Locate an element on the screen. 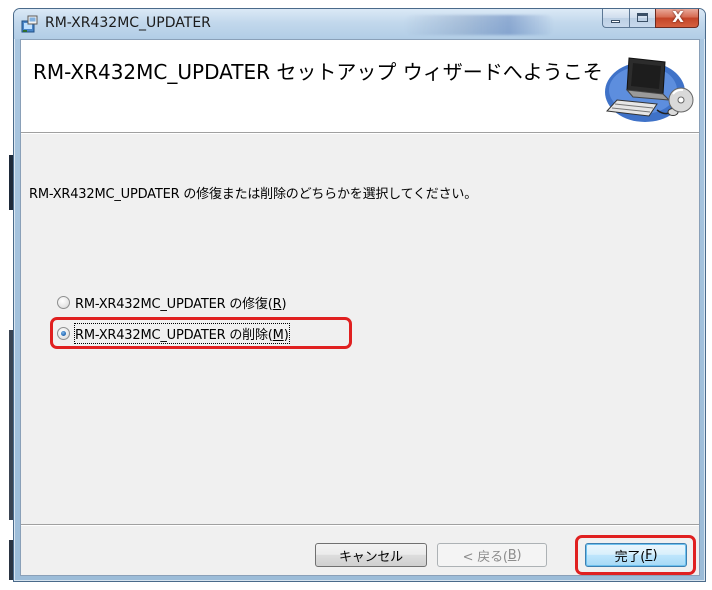  button-area-separator is located at coordinates (360, 525).